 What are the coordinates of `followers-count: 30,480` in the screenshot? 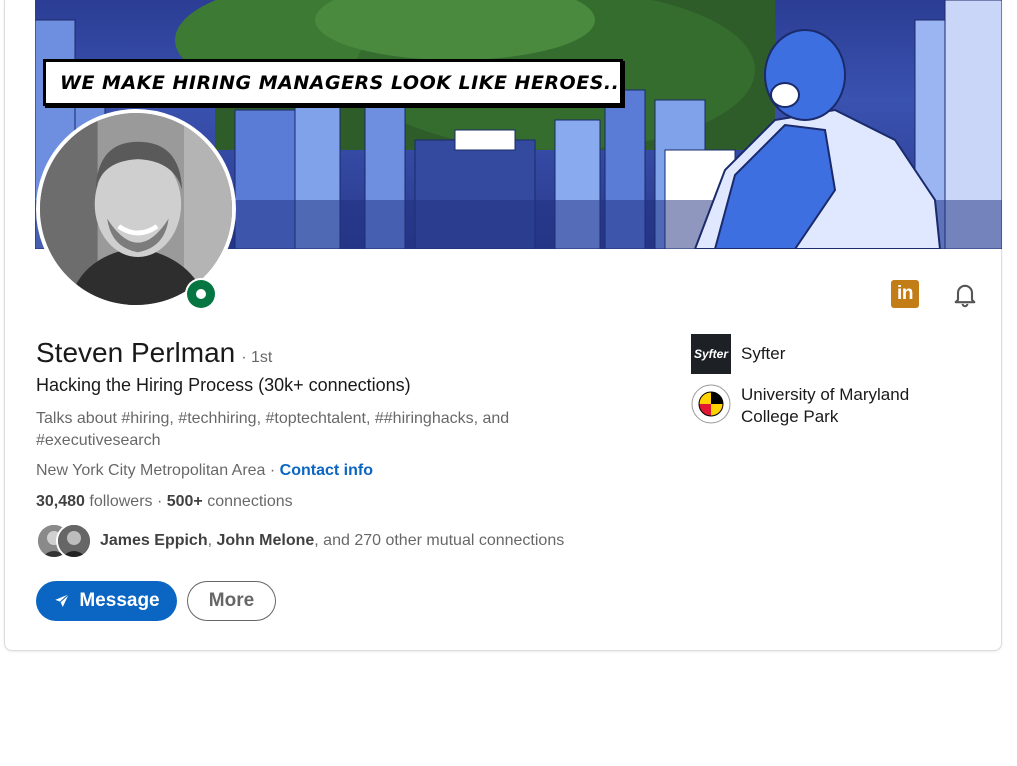 It's located at (60, 501).